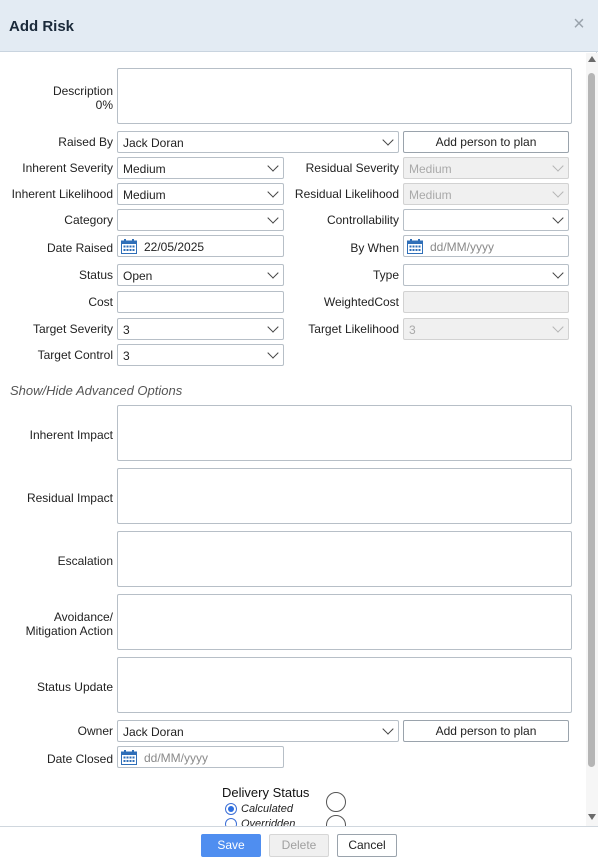 The height and width of the screenshot is (858, 598). I want to click on target-likelihood-value: 3, so click(412, 330).